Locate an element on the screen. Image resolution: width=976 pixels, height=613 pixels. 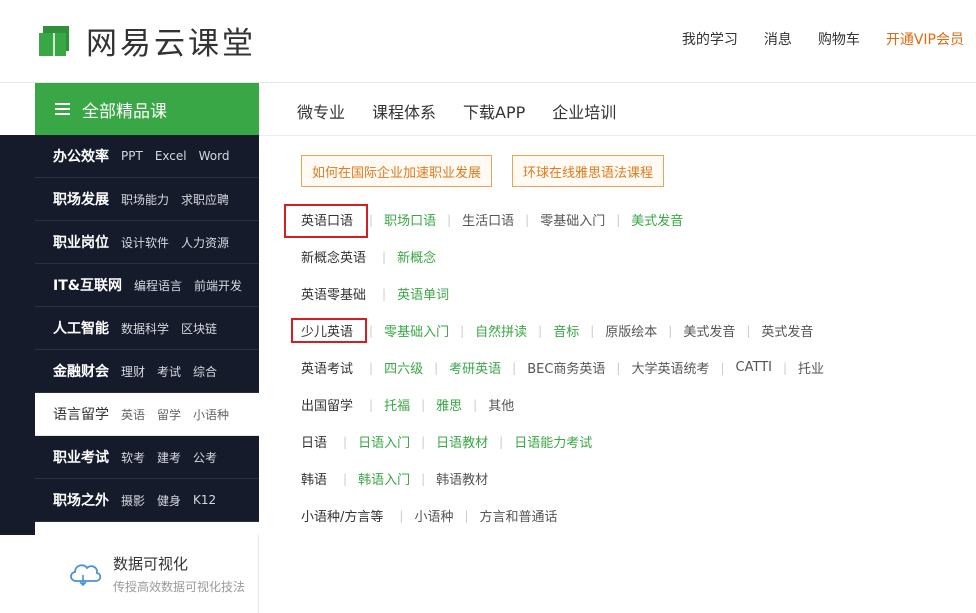
subcategory-row: 小语种/方言等 | 小语种 | 方言和普通话 is located at coordinates (562, 515).